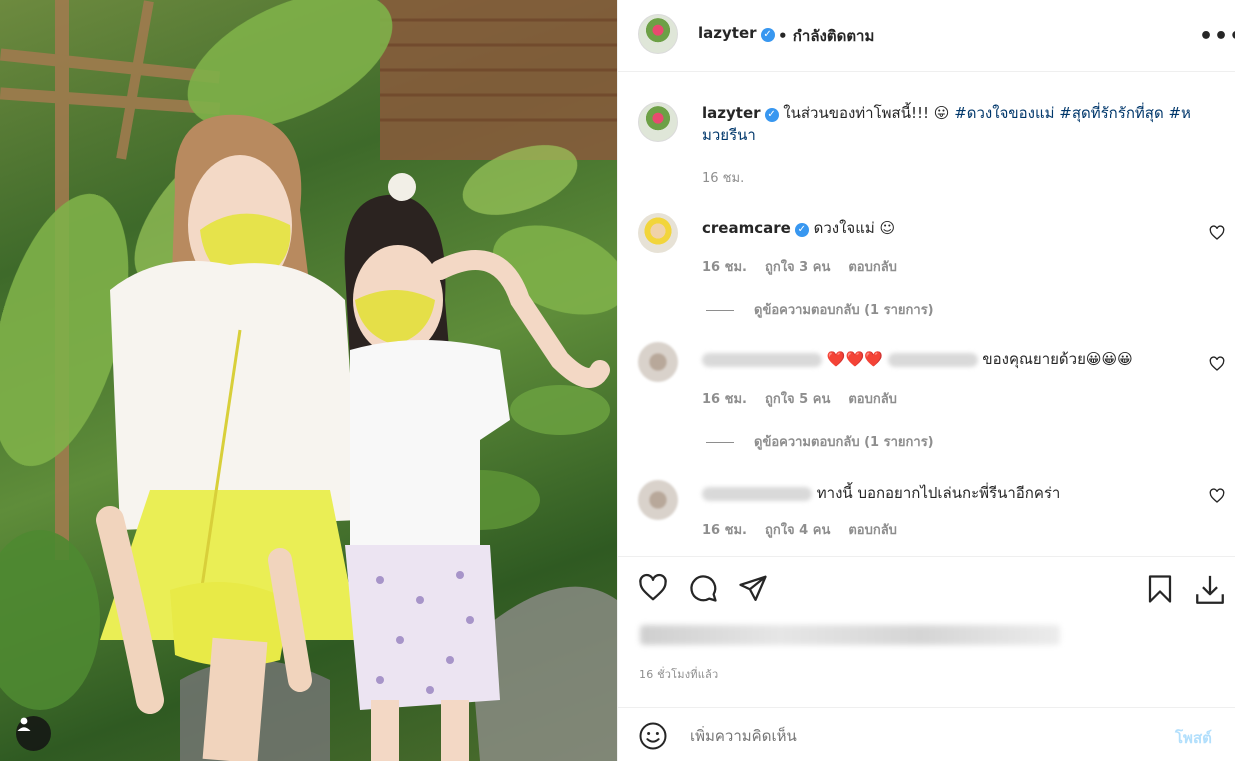 This screenshot has height=761, width=1235. Describe the element at coordinates (1217, 36) in the screenshot. I see `more-horizontal-icon: •••` at that location.